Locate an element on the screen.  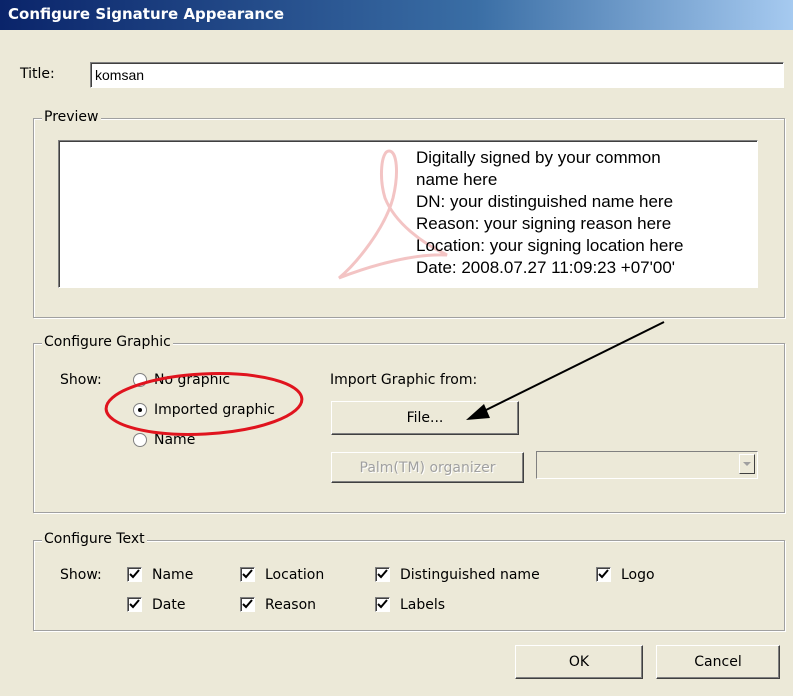
window-title: Configure Signature Appearance is located at coordinates (146, 14).